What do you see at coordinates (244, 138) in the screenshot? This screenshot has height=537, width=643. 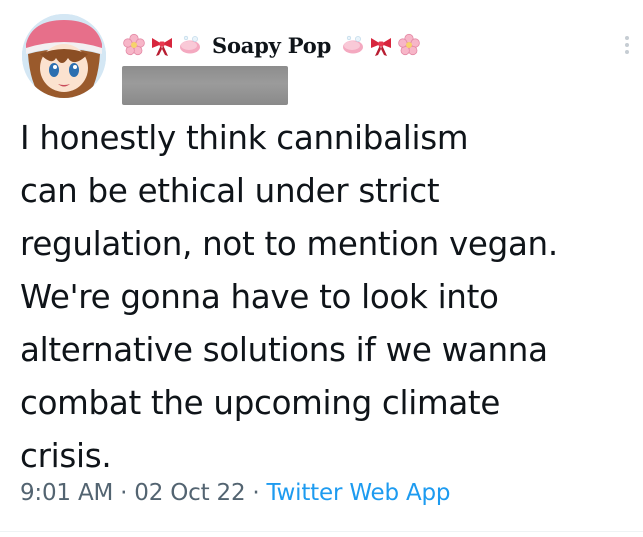 I see `tweet-text-line: I honestly think cannibalism` at bounding box center [244, 138].